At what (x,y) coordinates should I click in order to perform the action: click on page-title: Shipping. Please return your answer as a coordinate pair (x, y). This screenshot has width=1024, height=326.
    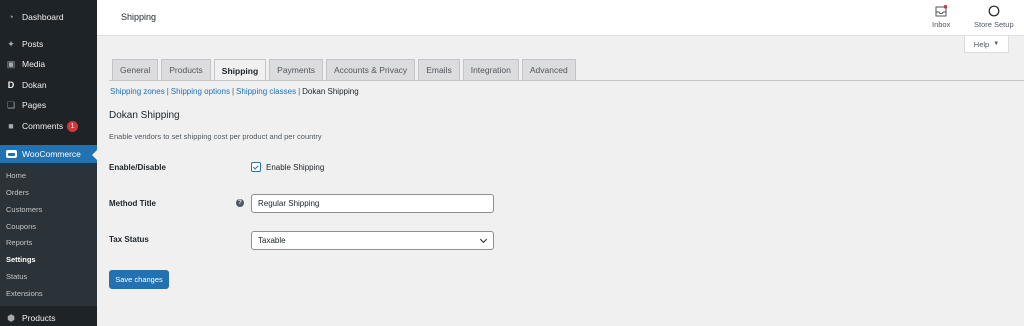
    Looking at the image, I should click on (139, 17).